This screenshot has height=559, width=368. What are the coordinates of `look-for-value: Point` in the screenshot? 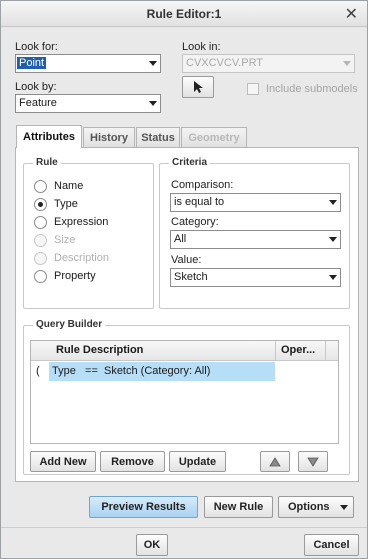 It's located at (32, 63).